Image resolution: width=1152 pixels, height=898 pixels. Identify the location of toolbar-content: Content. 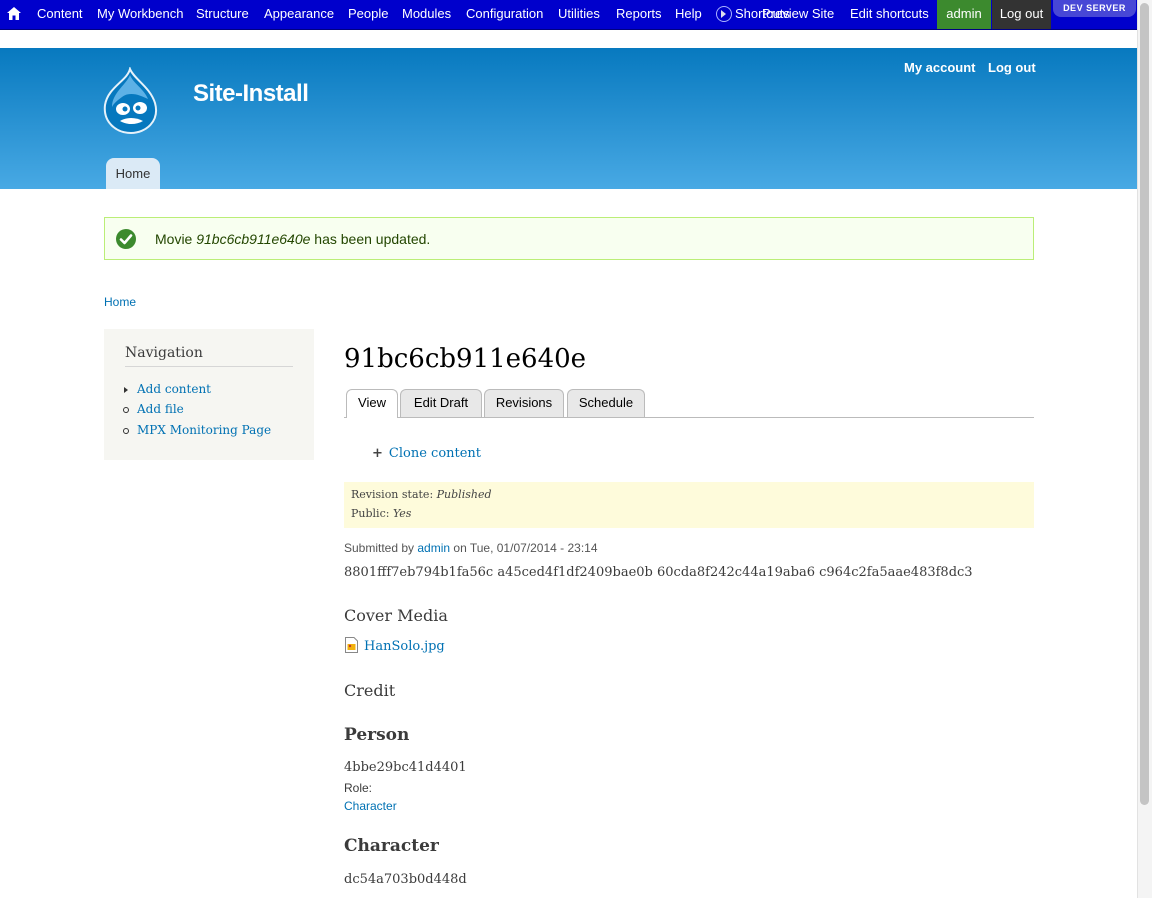
(60, 14).